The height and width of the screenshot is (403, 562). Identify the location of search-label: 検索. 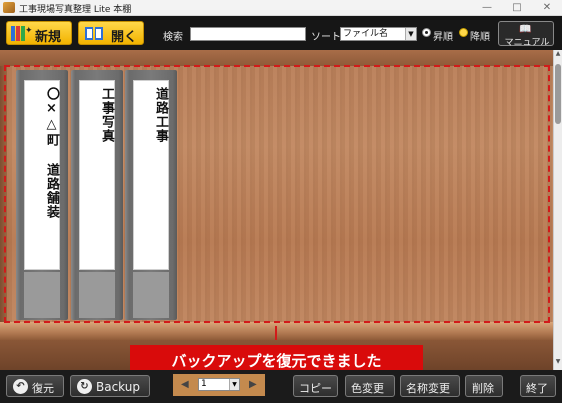
(173, 37).